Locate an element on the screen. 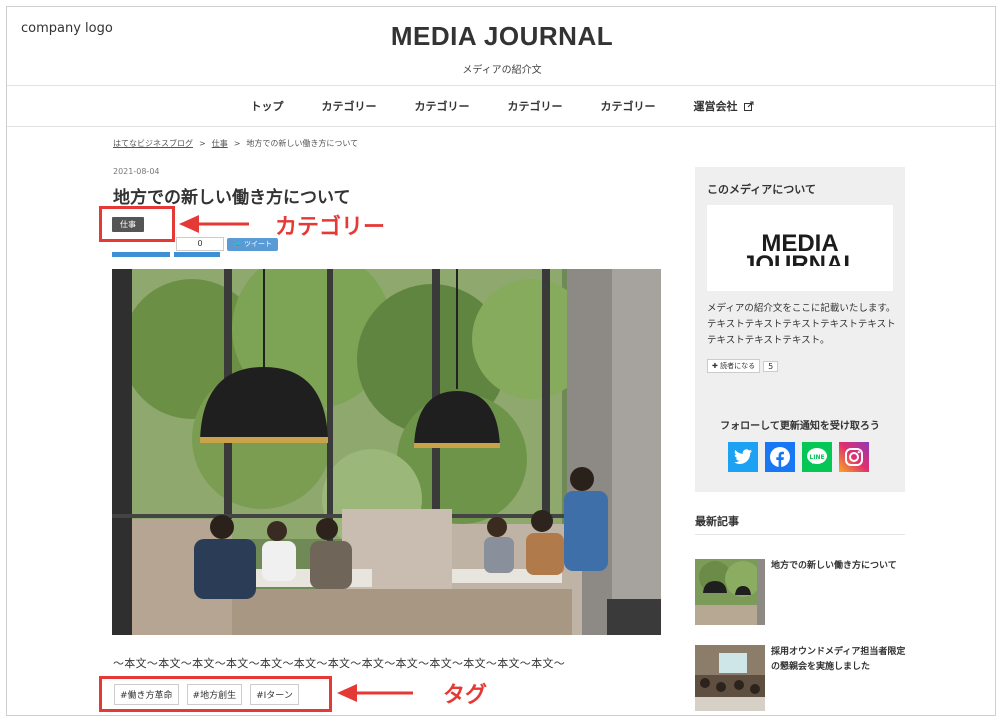  media-journal-logo-image: MEDIA JOURNAL is located at coordinates (800, 254).